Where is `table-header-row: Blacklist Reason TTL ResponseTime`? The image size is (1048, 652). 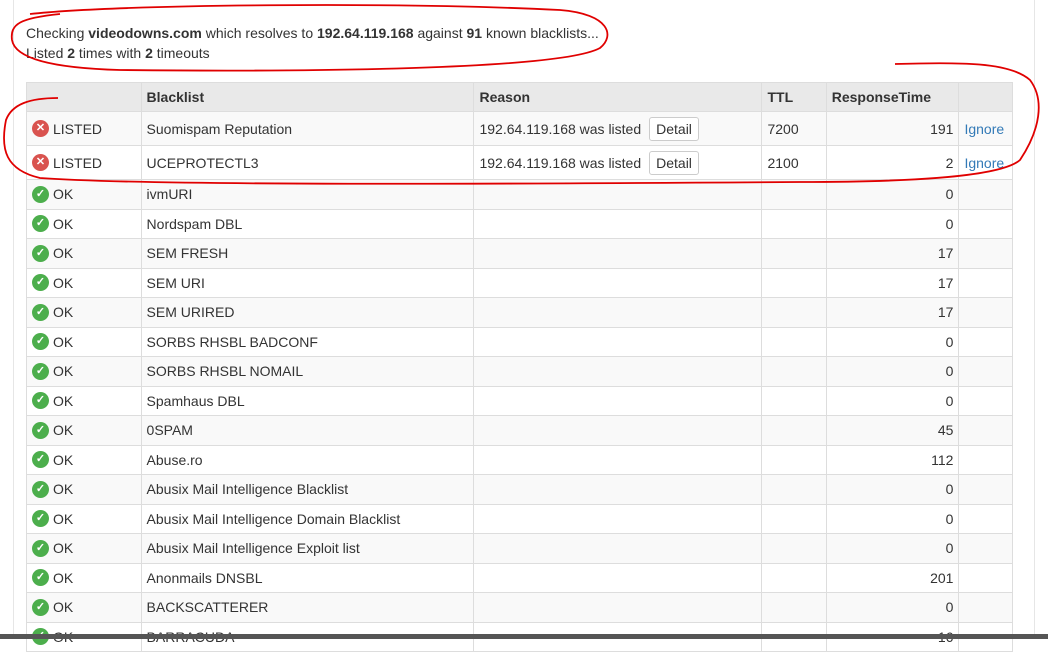 table-header-row: Blacklist Reason TTL ResponseTime is located at coordinates (519, 97).